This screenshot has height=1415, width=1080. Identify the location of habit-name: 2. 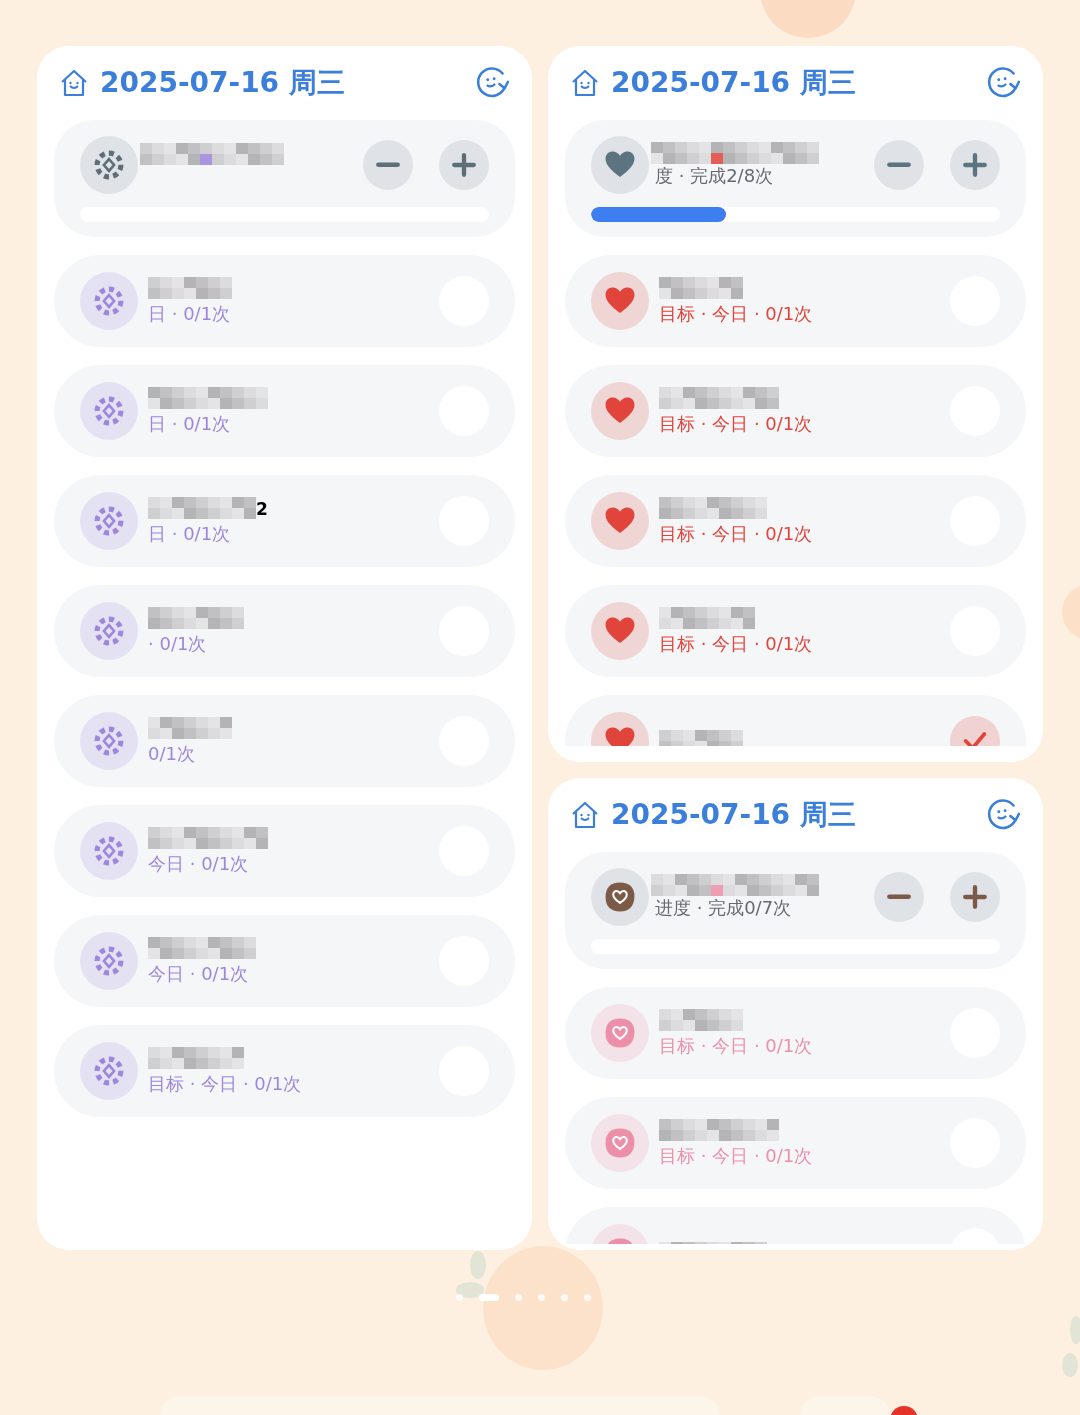
(262, 508).